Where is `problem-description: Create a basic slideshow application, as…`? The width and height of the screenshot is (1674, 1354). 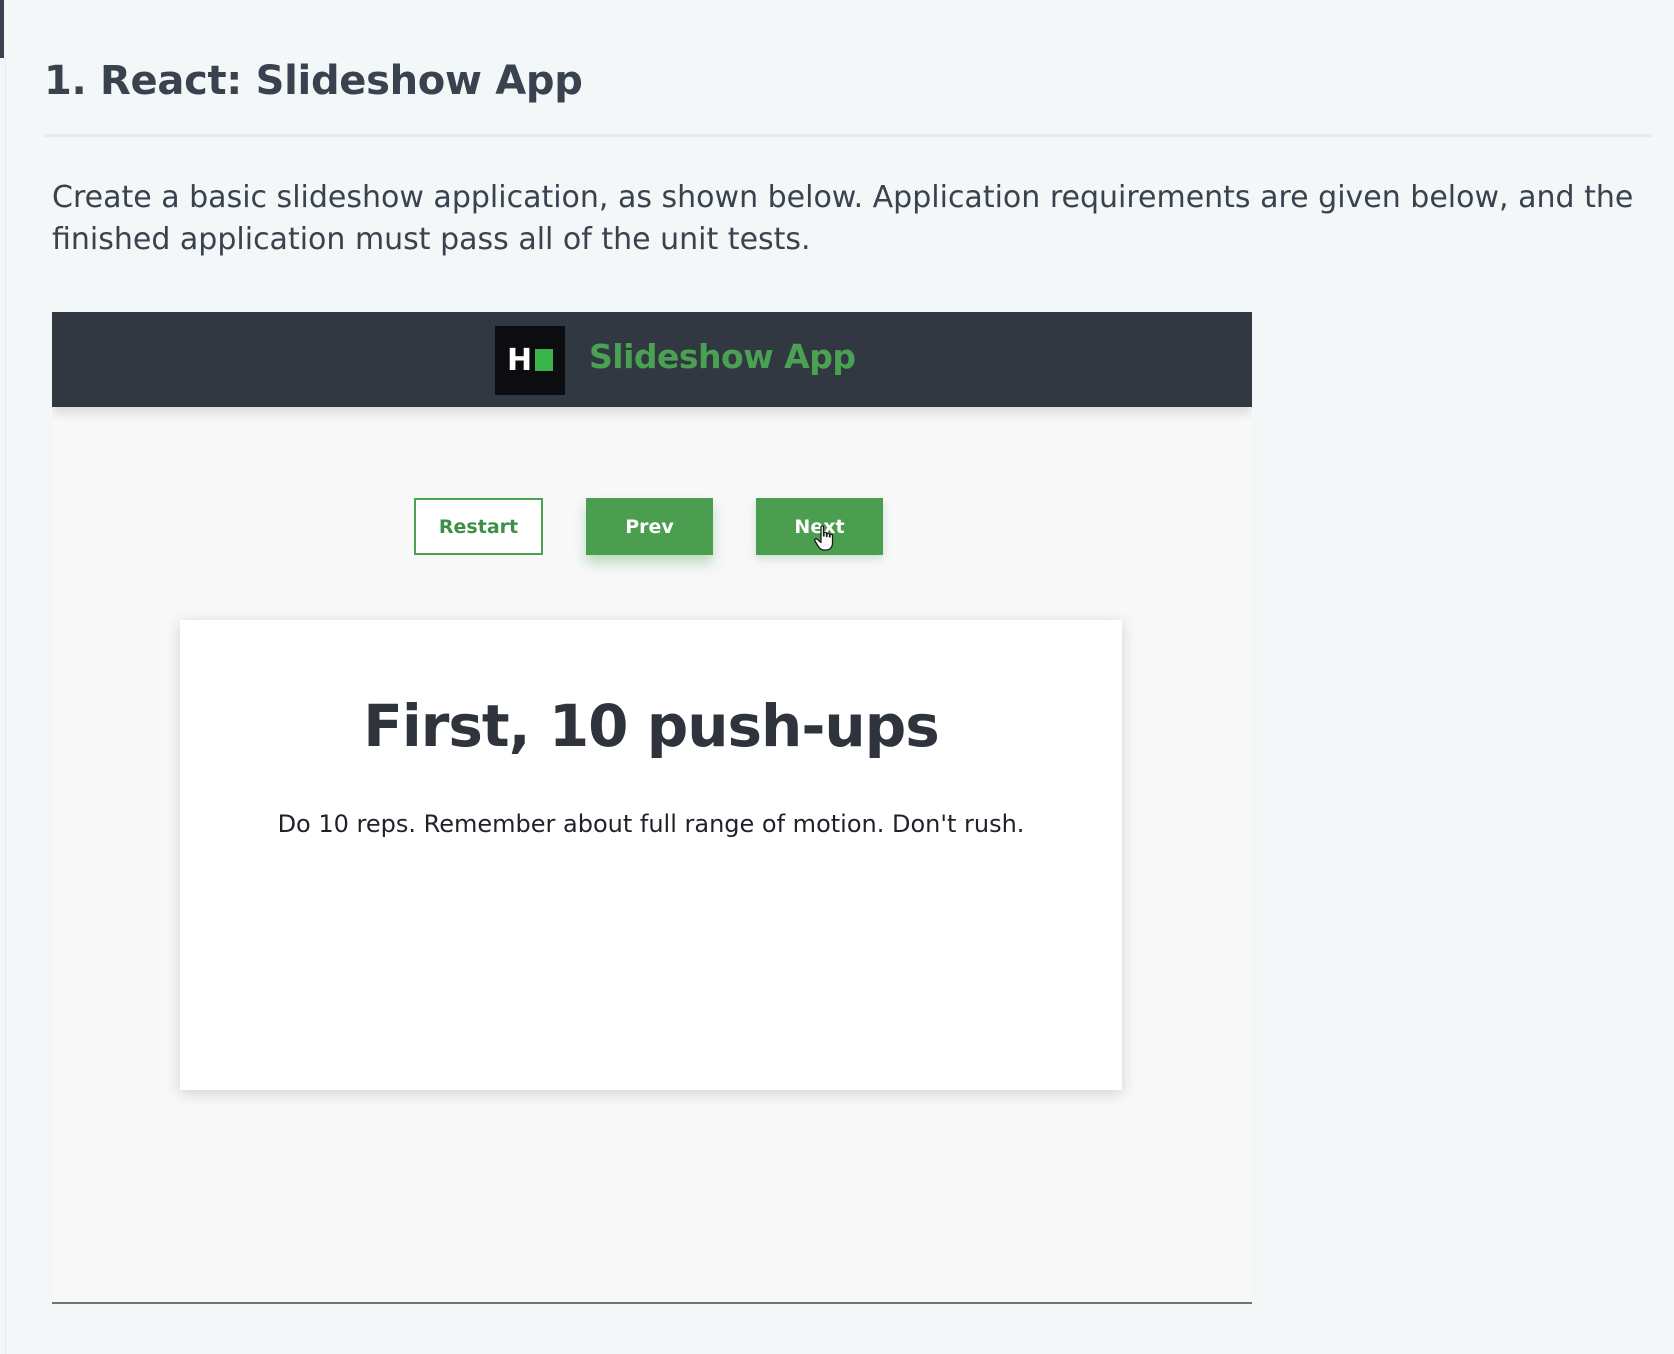 problem-description: Create a basic slideshow application, as… is located at coordinates (843, 218).